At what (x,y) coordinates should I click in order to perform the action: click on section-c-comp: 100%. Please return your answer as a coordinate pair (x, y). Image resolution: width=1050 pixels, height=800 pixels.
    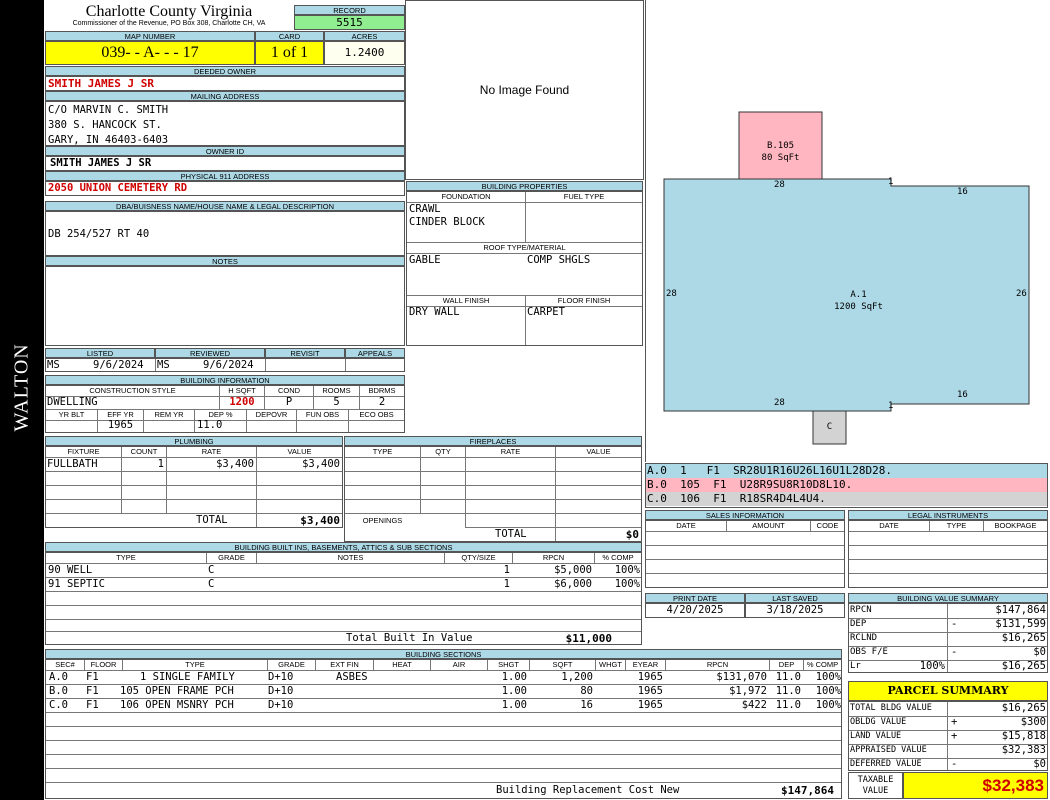
    Looking at the image, I should click on (828, 705).